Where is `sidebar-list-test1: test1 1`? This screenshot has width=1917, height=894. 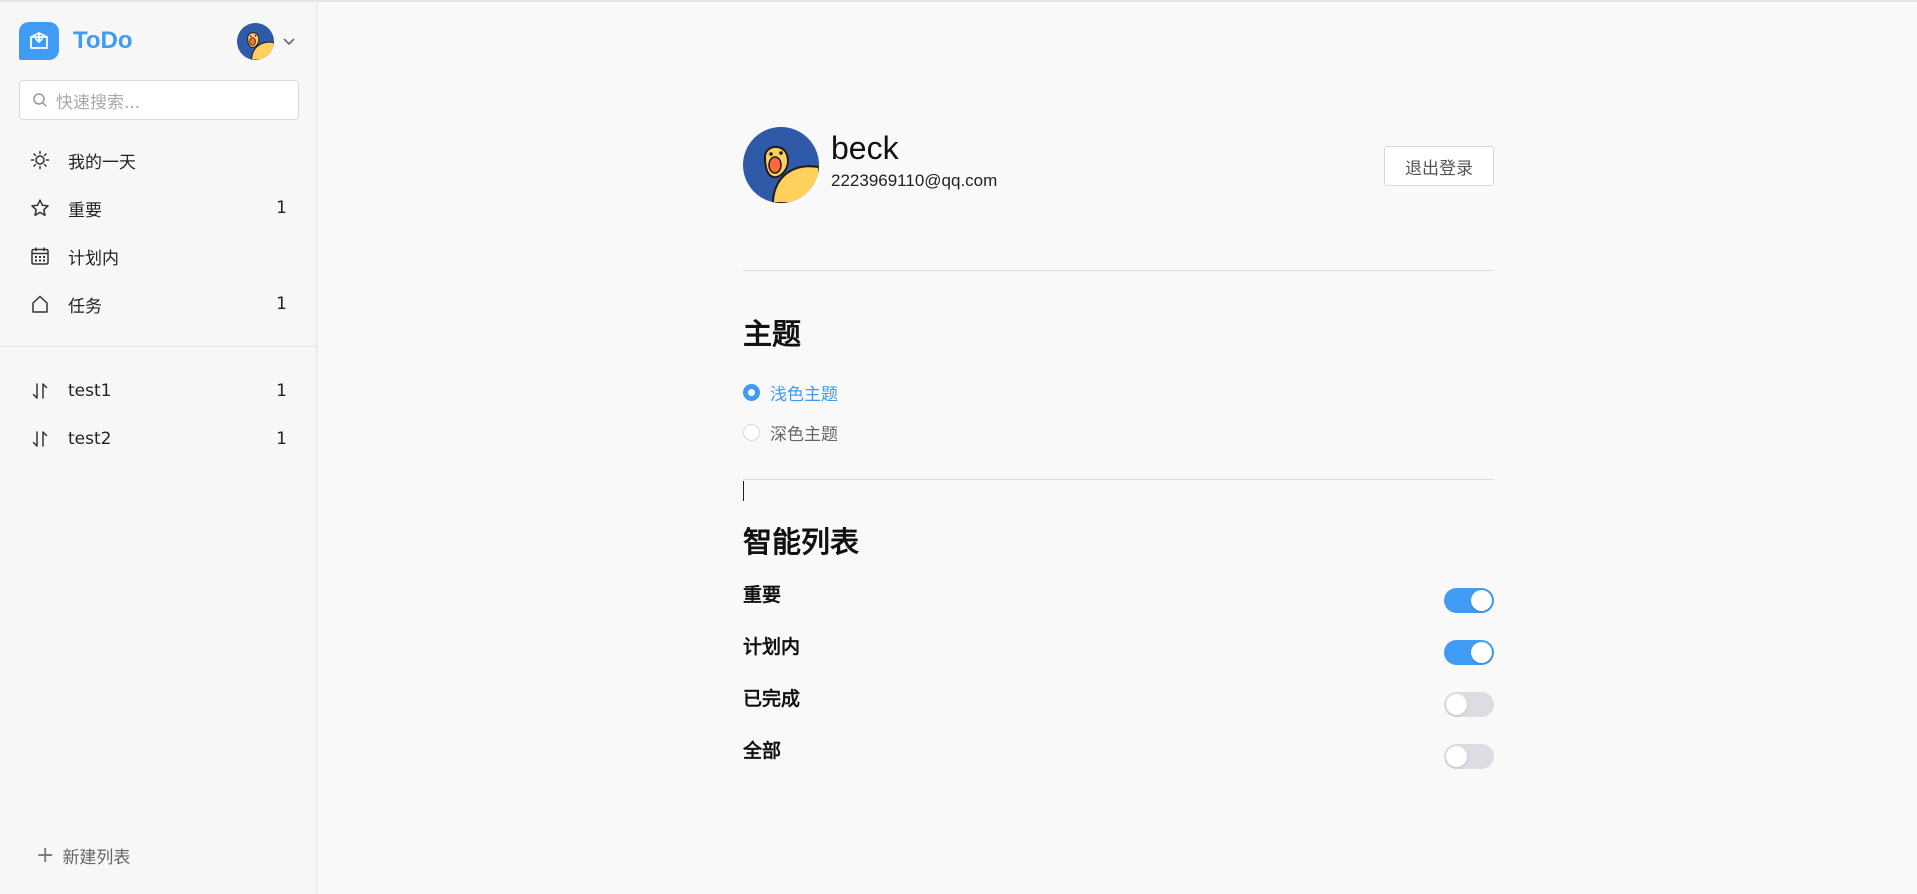
sidebar-list-test1: test1 1 is located at coordinates (158, 391).